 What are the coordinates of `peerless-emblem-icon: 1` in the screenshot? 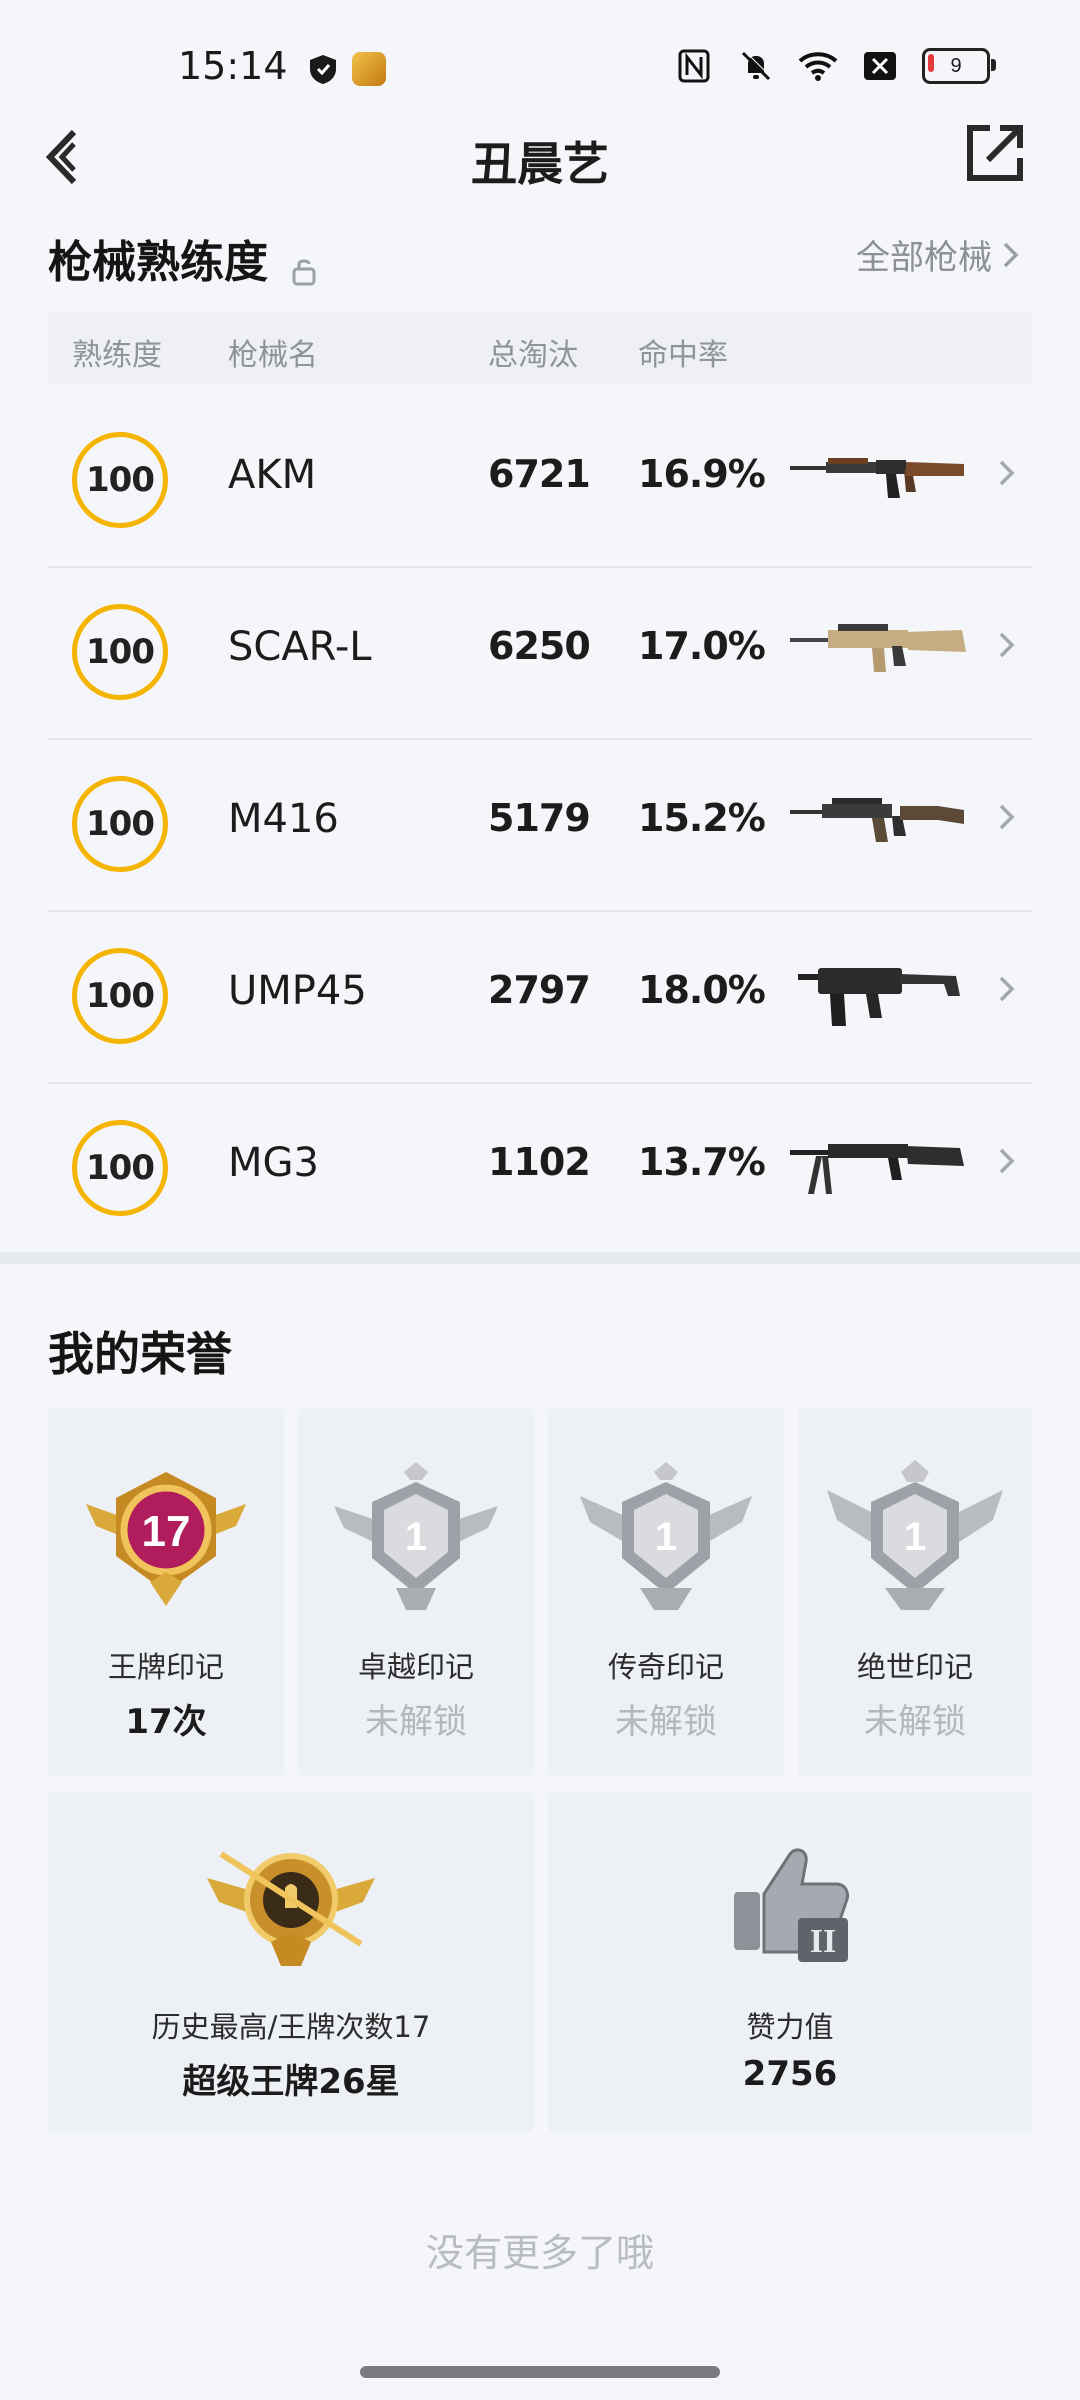 It's located at (915, 1535).